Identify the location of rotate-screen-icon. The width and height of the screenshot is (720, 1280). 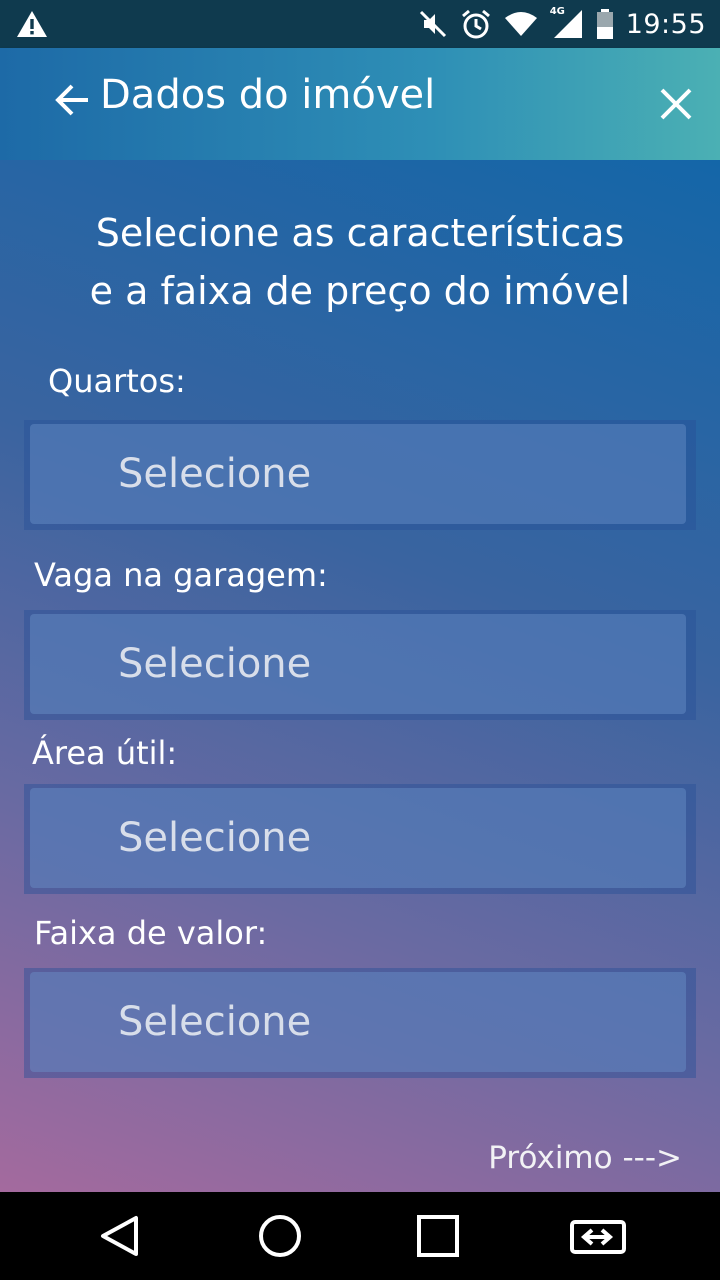
(598, 1236).